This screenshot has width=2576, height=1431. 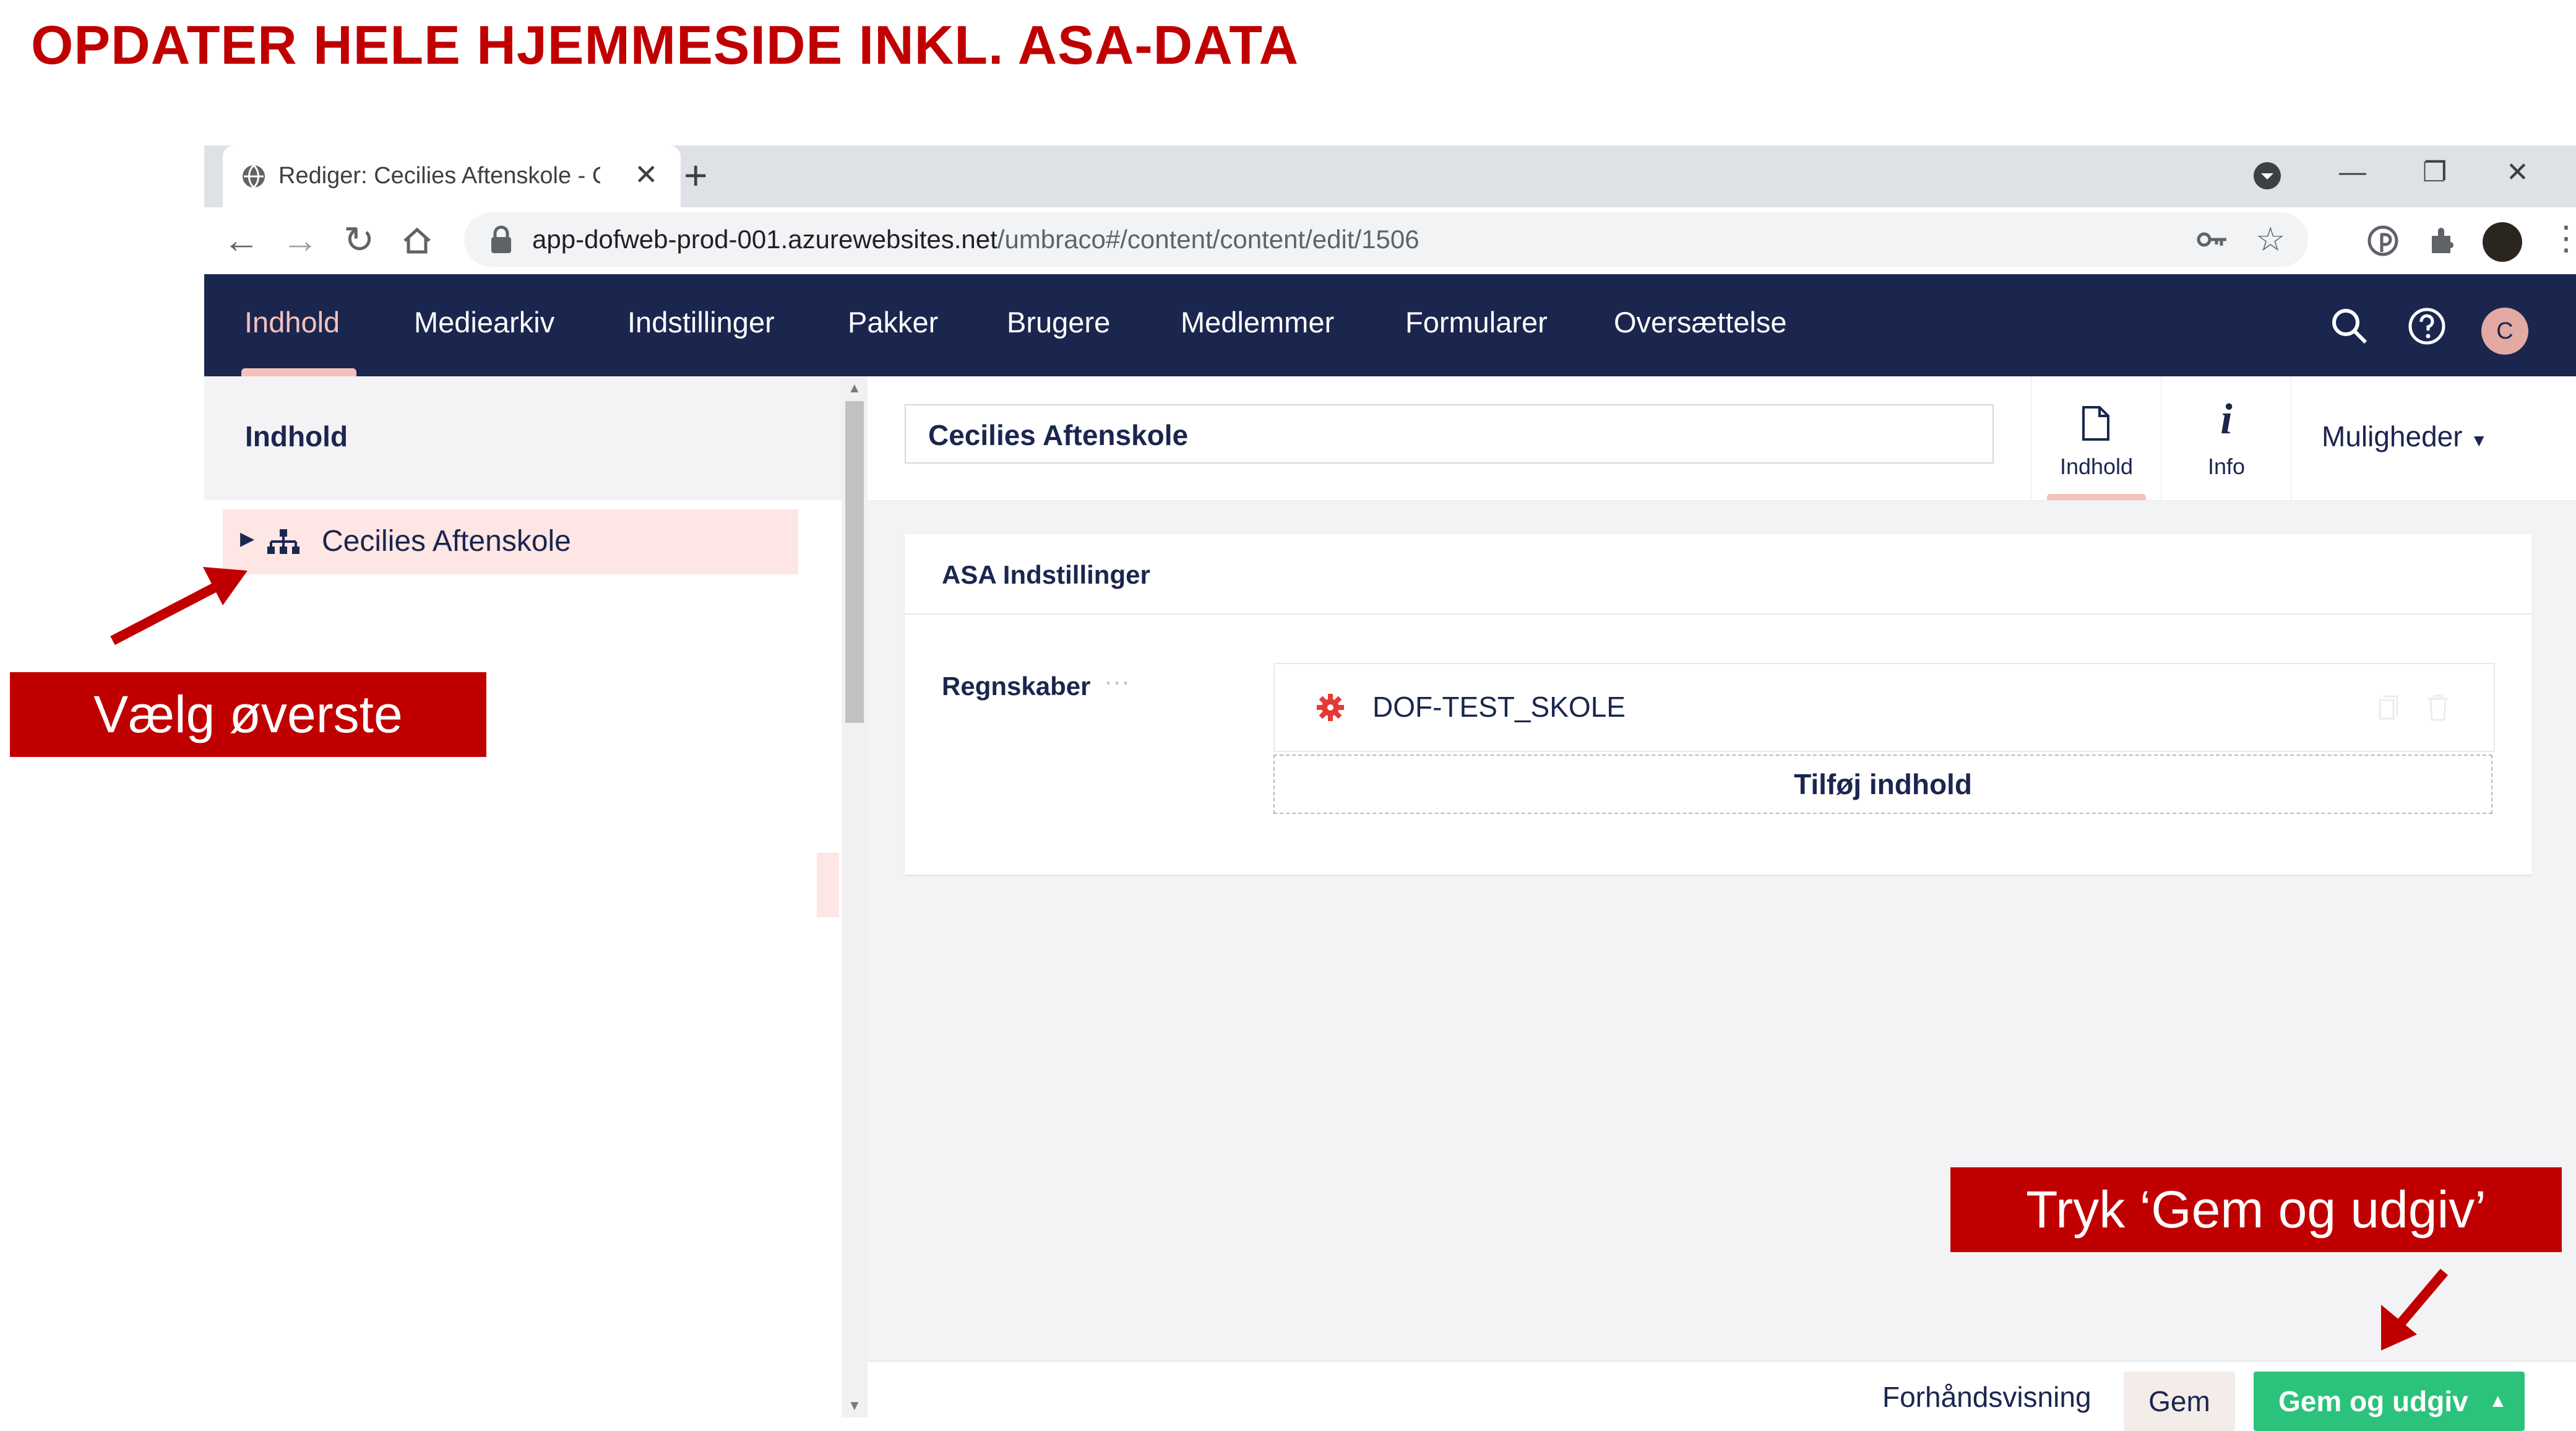 I want to click on nav-item-formularer: Formularer, so click(x=1476, y=322).